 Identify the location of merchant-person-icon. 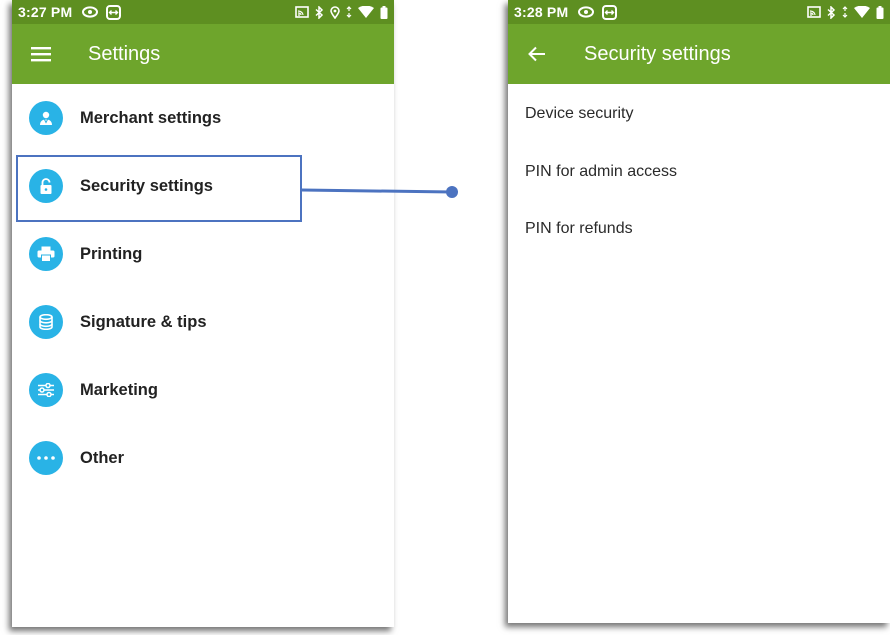
(46, 118).